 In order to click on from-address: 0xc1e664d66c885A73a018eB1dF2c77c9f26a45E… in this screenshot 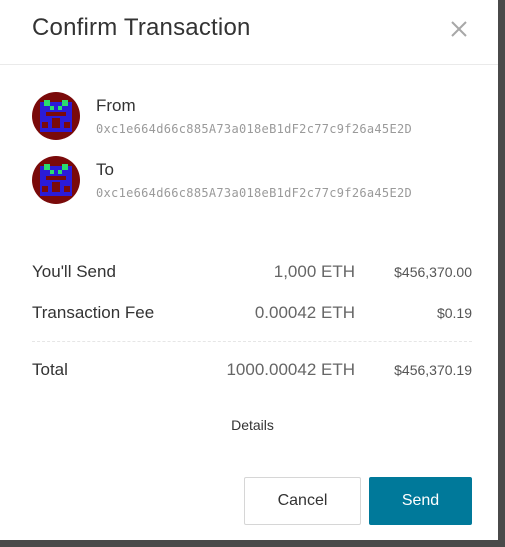, I will do `click(254, 129)`.